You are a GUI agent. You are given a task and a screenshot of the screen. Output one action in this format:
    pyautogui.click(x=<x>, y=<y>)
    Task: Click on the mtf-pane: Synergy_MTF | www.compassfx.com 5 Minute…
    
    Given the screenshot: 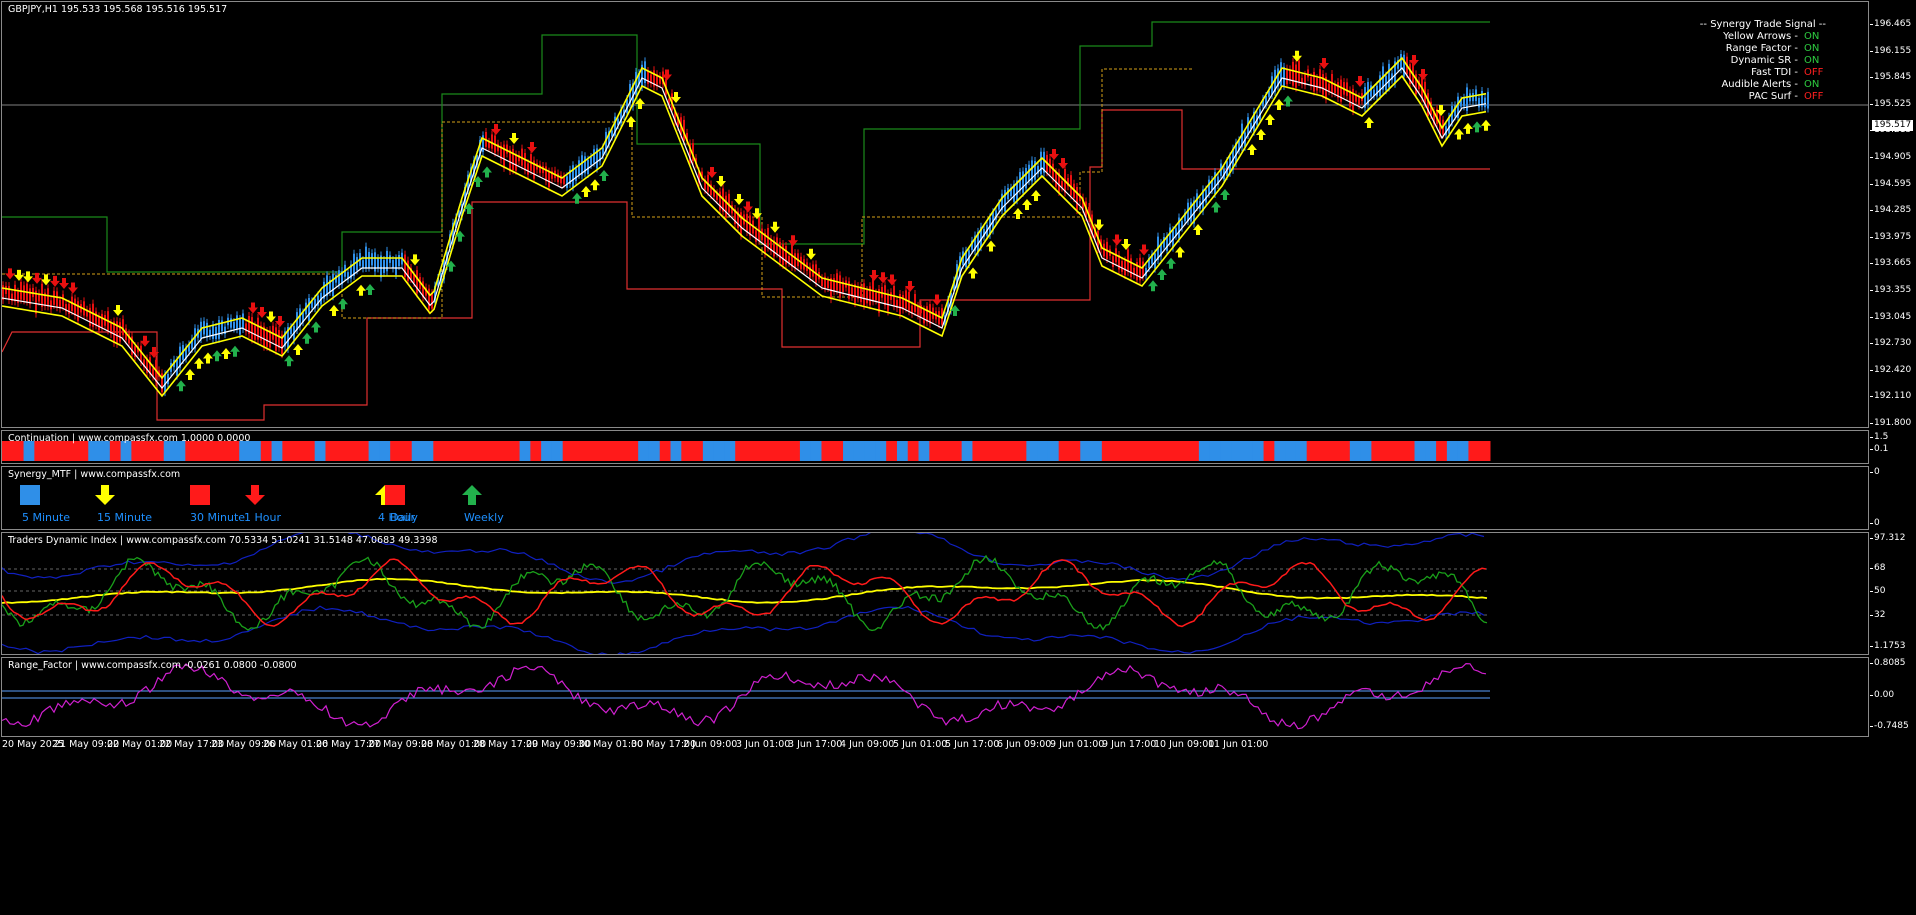 What is the action you would take?
    pyautogui.click(x=935, y=498)
    